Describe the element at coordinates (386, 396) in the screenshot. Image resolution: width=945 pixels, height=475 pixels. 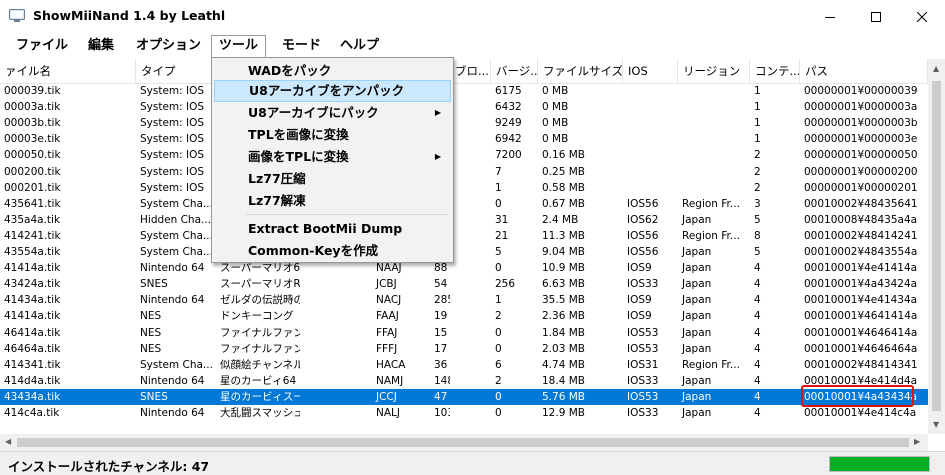
I see `cell-col-id: JCCJ` at that location.